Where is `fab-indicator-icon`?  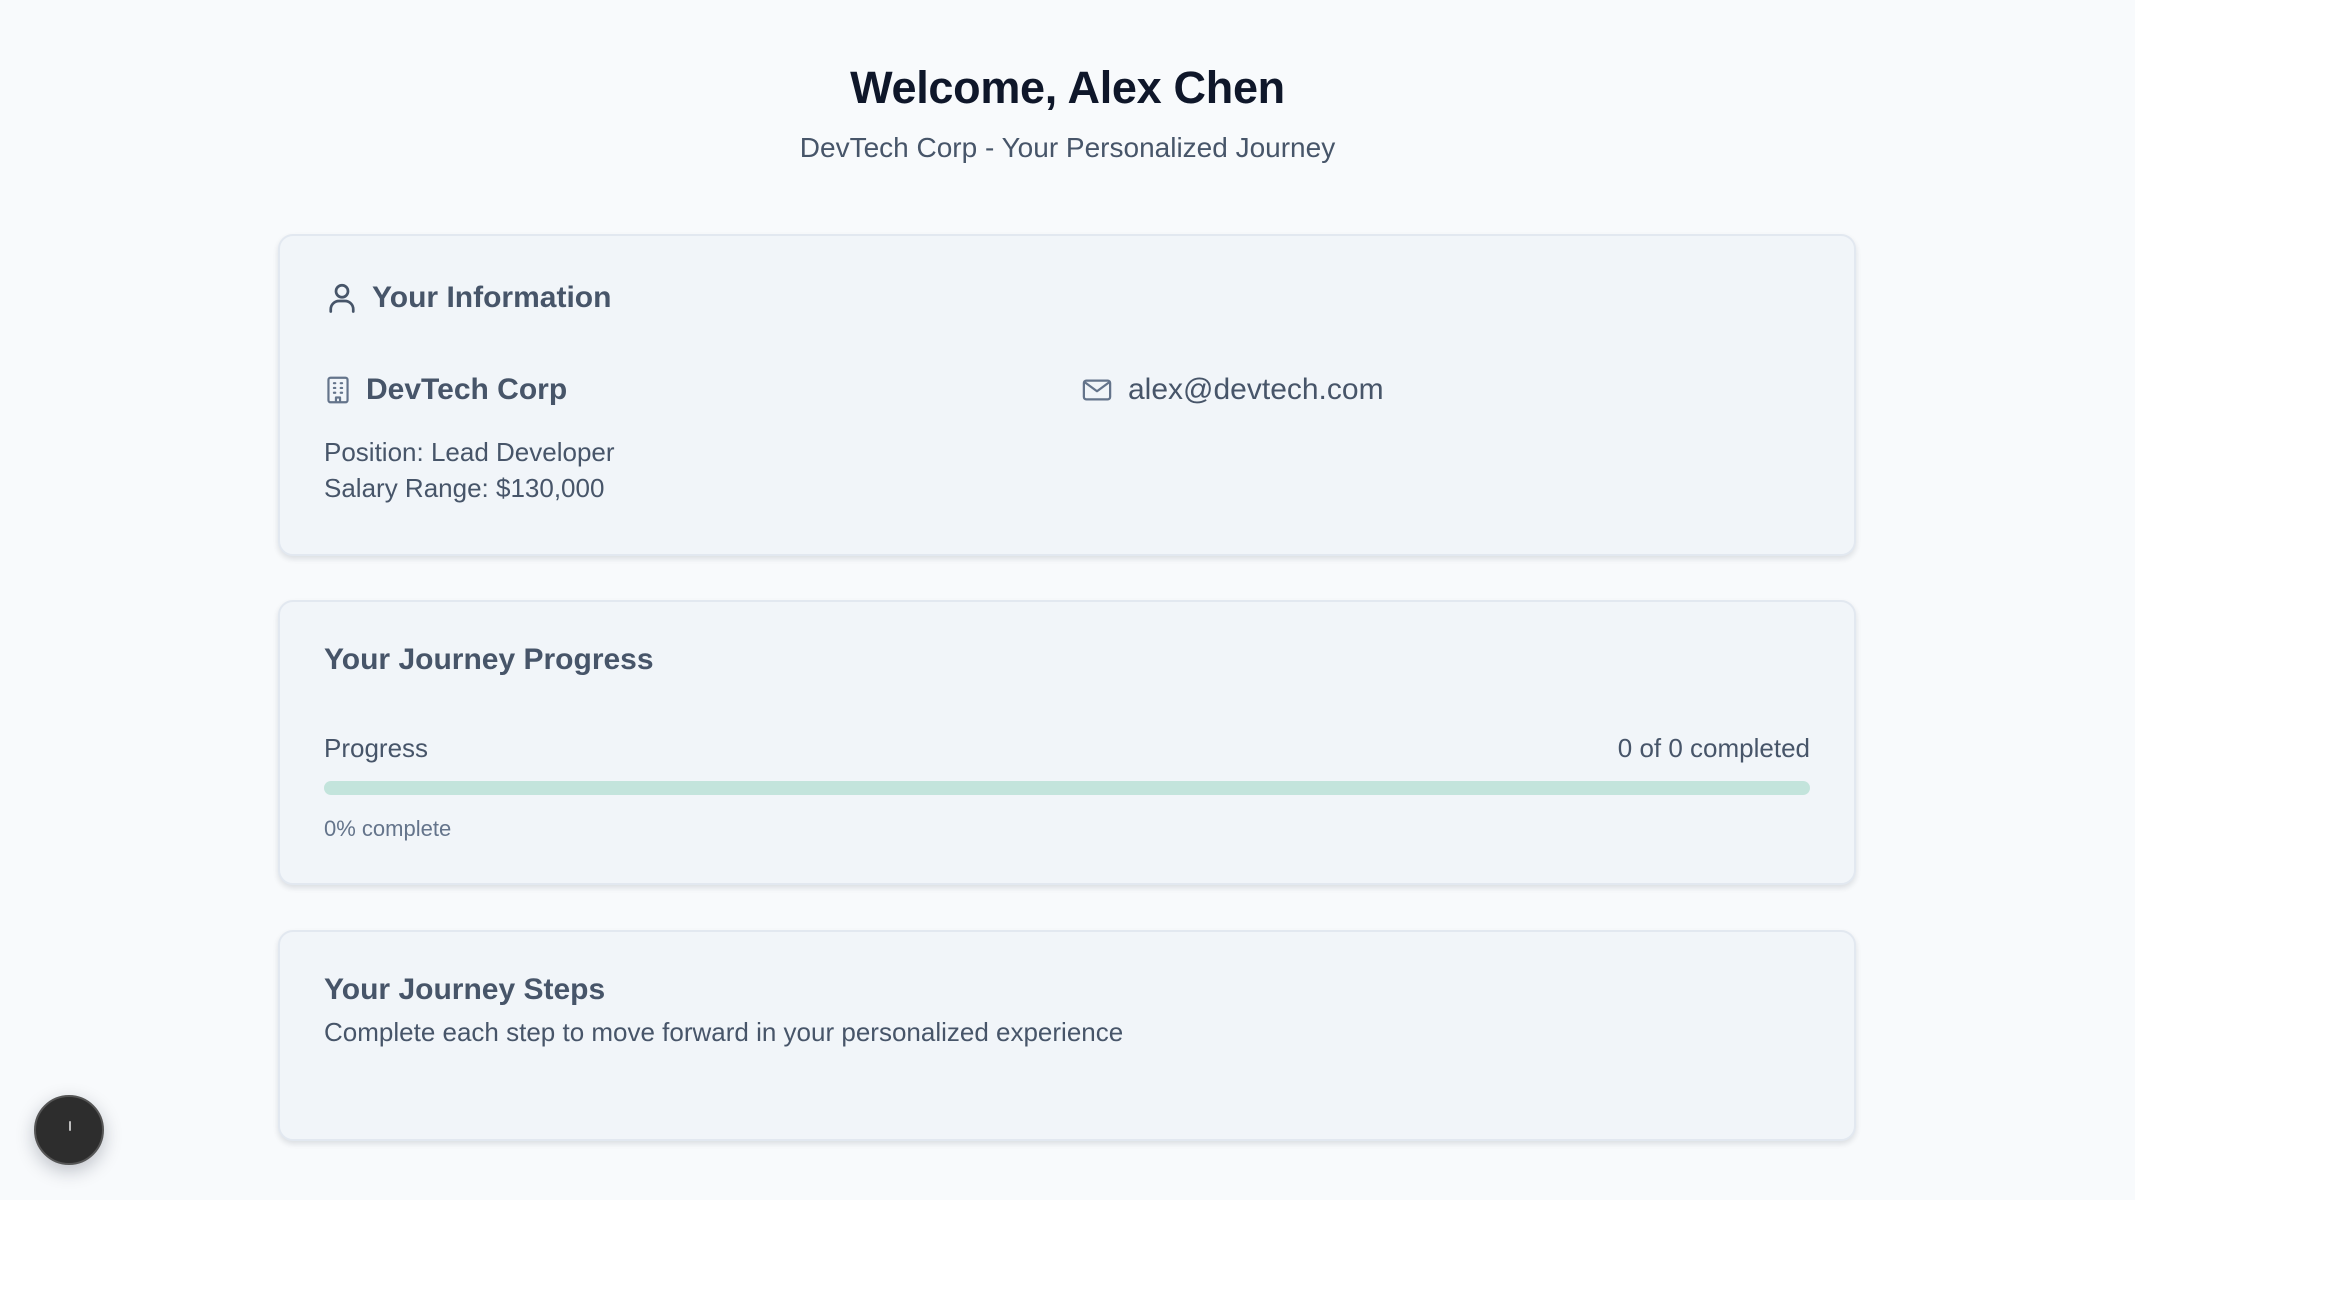 fab-indicator-icon is located at coordinates (70, 1126).